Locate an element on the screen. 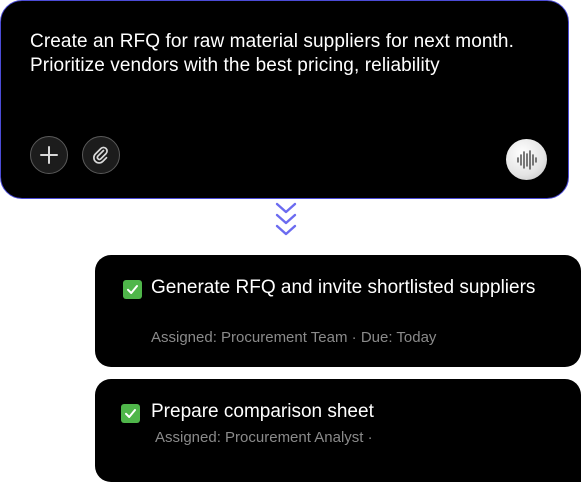 This screenshot has width=581, height=482. task-meta: Assigned: Procurement Analyst · is located at coordinates (264, 437).